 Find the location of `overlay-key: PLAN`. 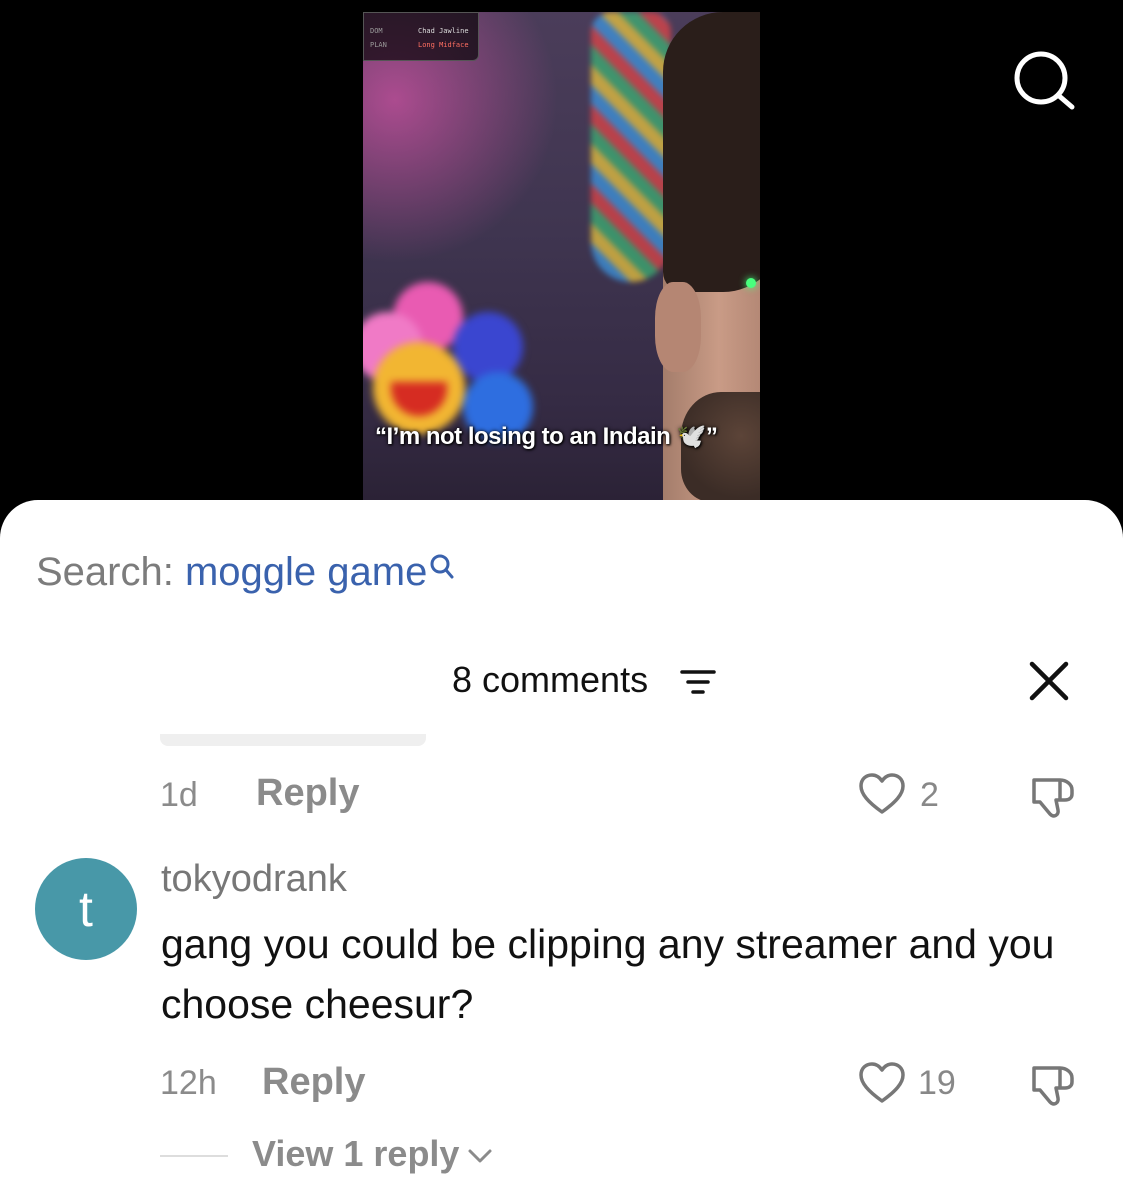

overlay-key: PLAN is located at coordinates (378, 45).